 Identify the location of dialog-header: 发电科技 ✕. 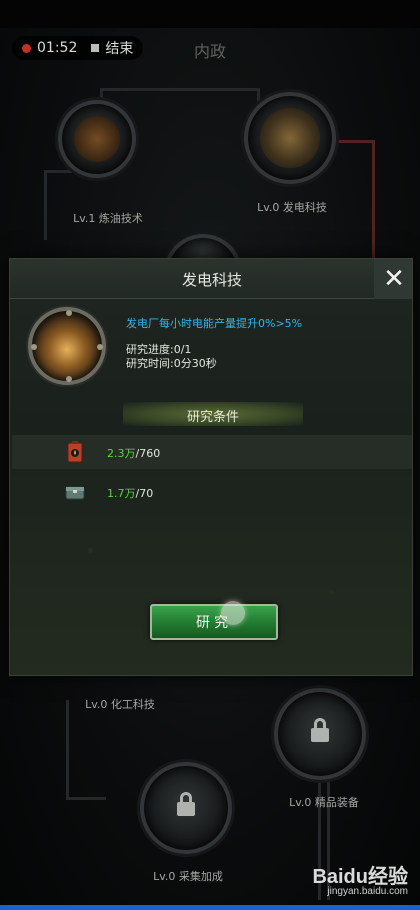
(211, 279).